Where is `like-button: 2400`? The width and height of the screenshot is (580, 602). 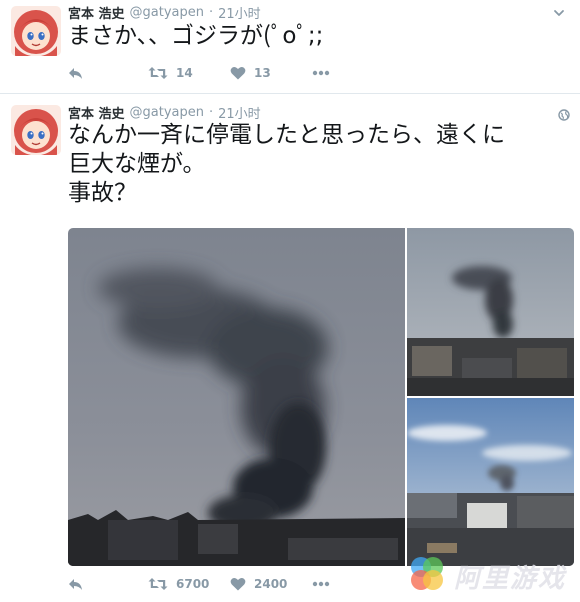 like-button: 2400 is located at coordinates (271, 584).